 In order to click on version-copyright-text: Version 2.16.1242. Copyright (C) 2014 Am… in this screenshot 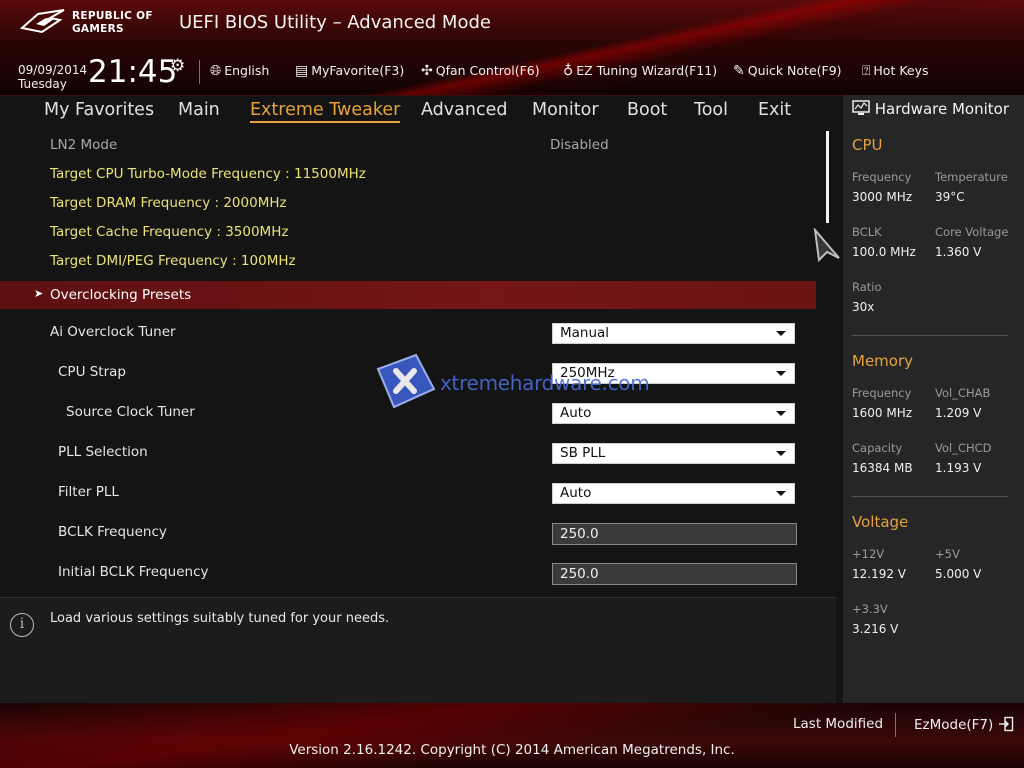, I will do `click(512, 750)`.